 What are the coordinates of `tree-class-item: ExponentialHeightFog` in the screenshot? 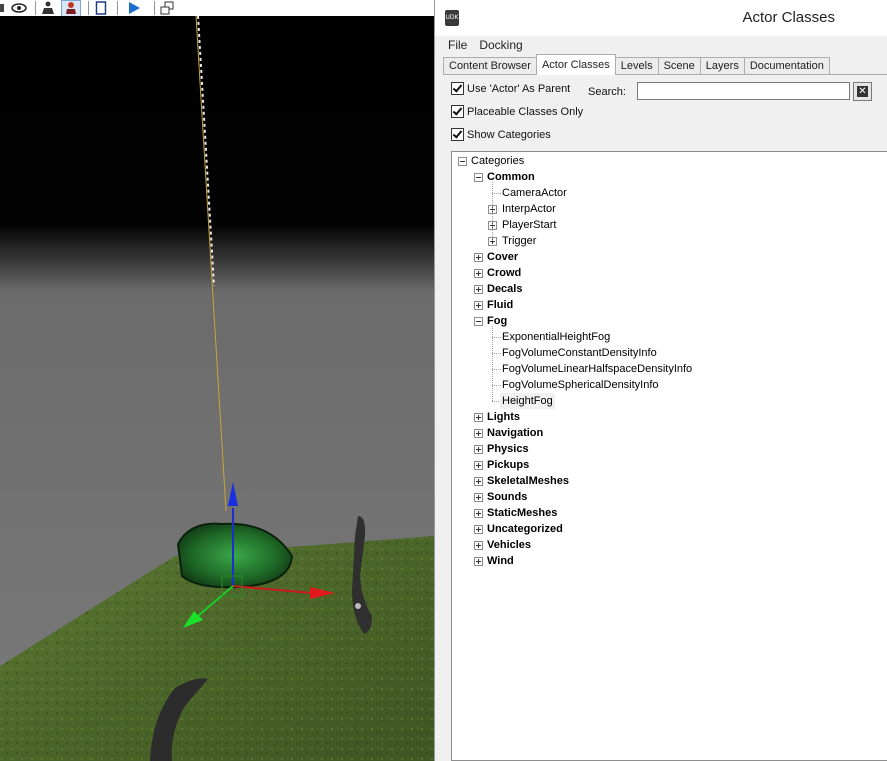 It's located at (556, 337).